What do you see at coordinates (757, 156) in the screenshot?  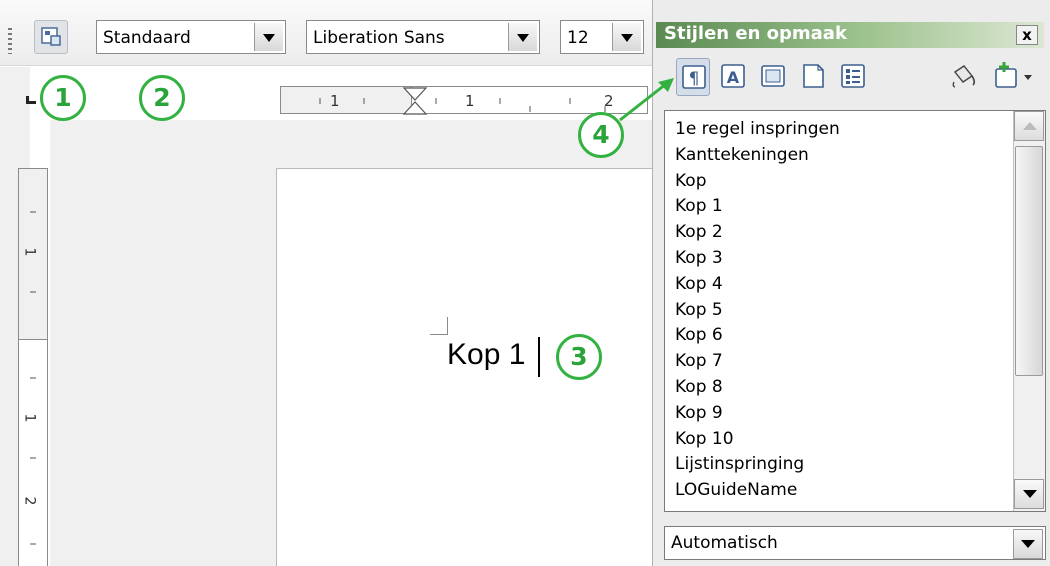 I see `list-item: Kanttekeningen` at bounding box center [757, 156].